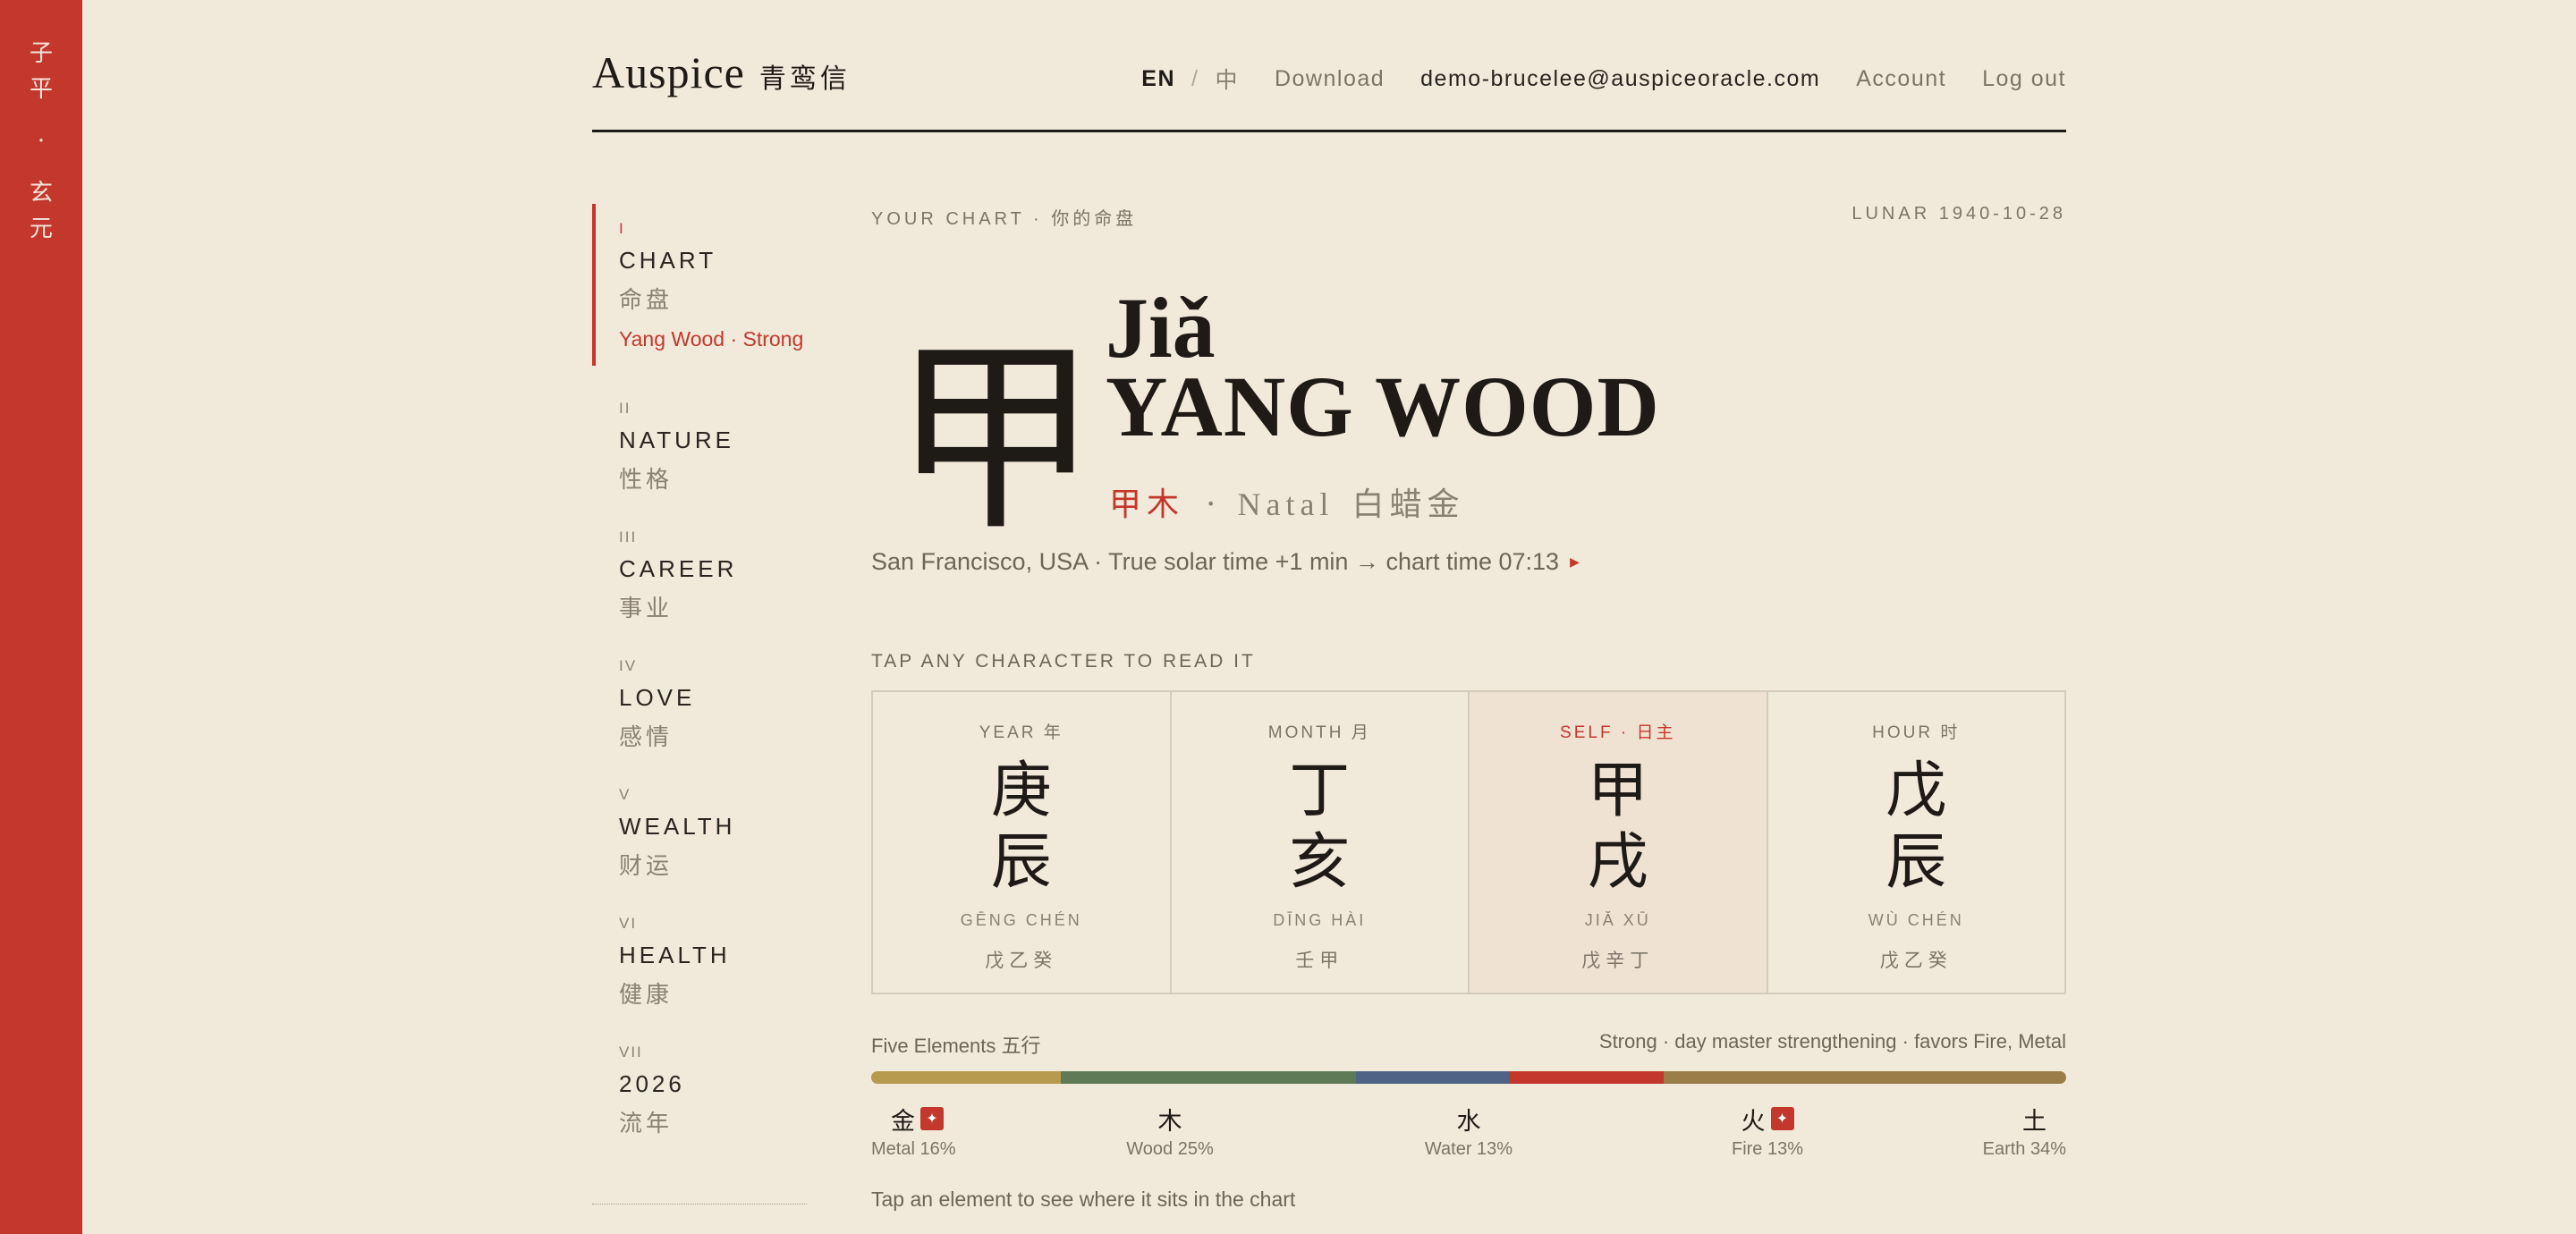 The image size is (2576, 1234). I want to click on day-master-element-zh: 甲木, so click(1147, 504).